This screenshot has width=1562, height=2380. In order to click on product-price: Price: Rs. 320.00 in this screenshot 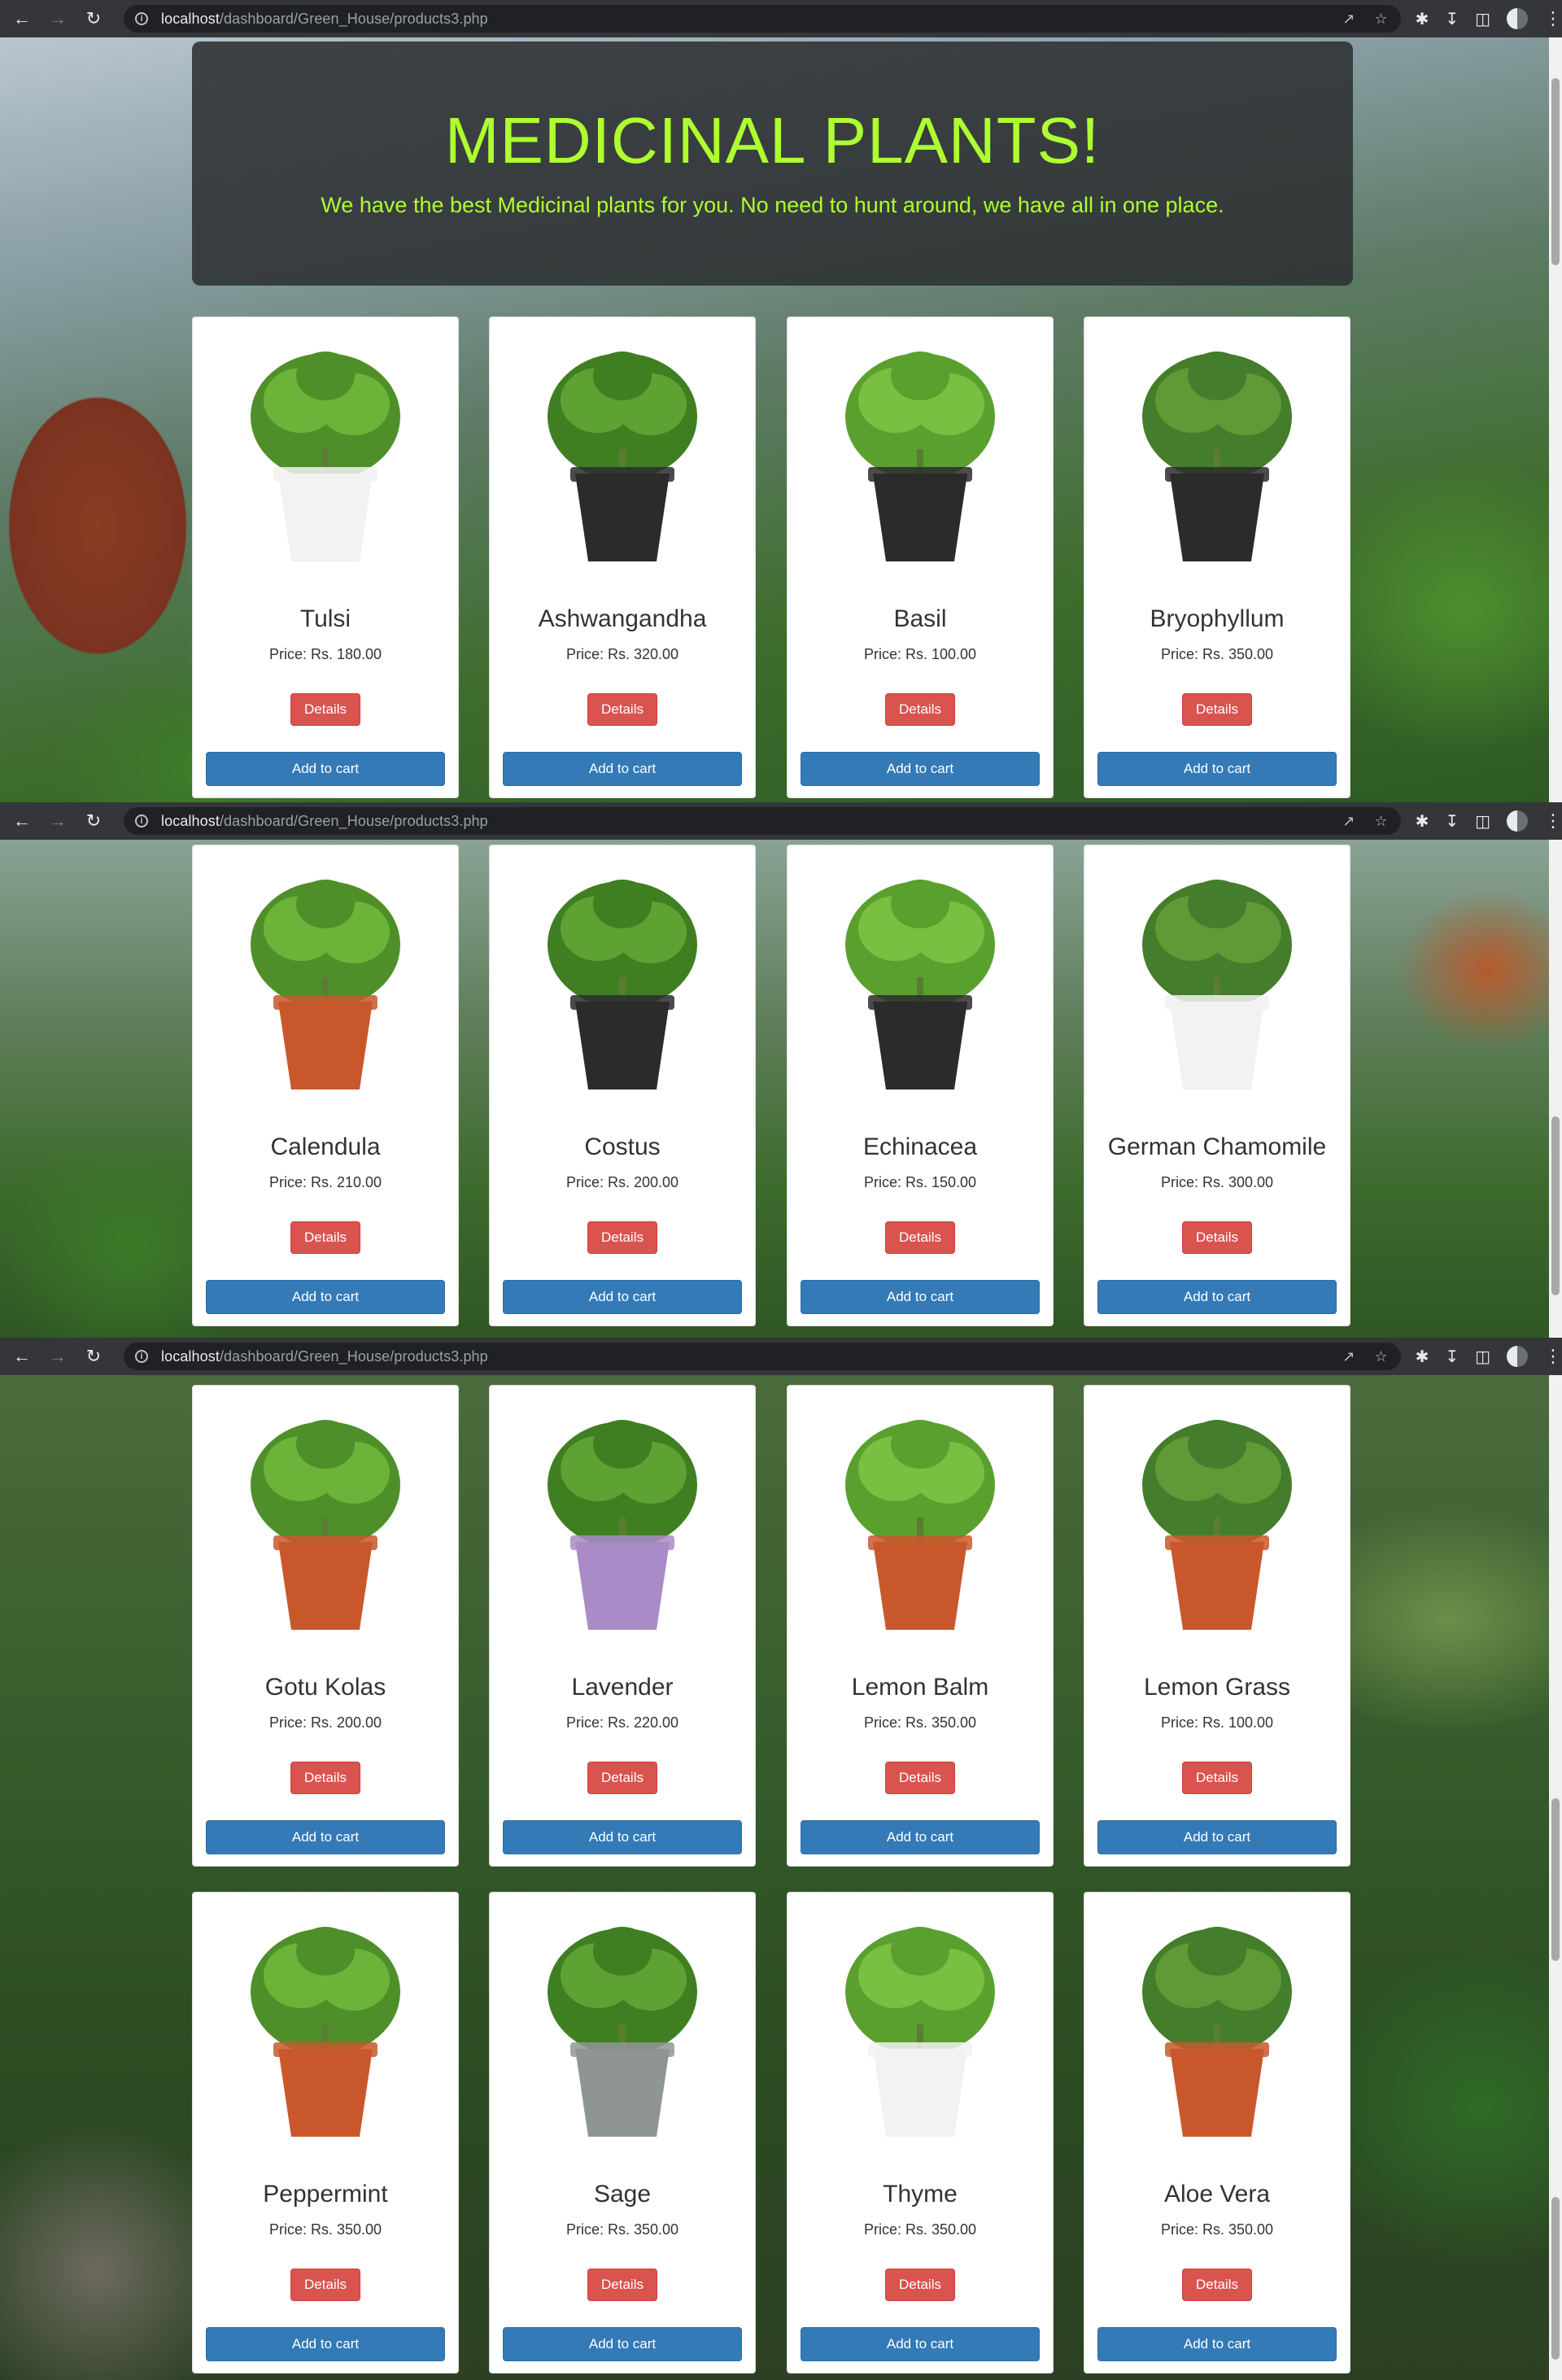, I will do `click(622, 654)`.